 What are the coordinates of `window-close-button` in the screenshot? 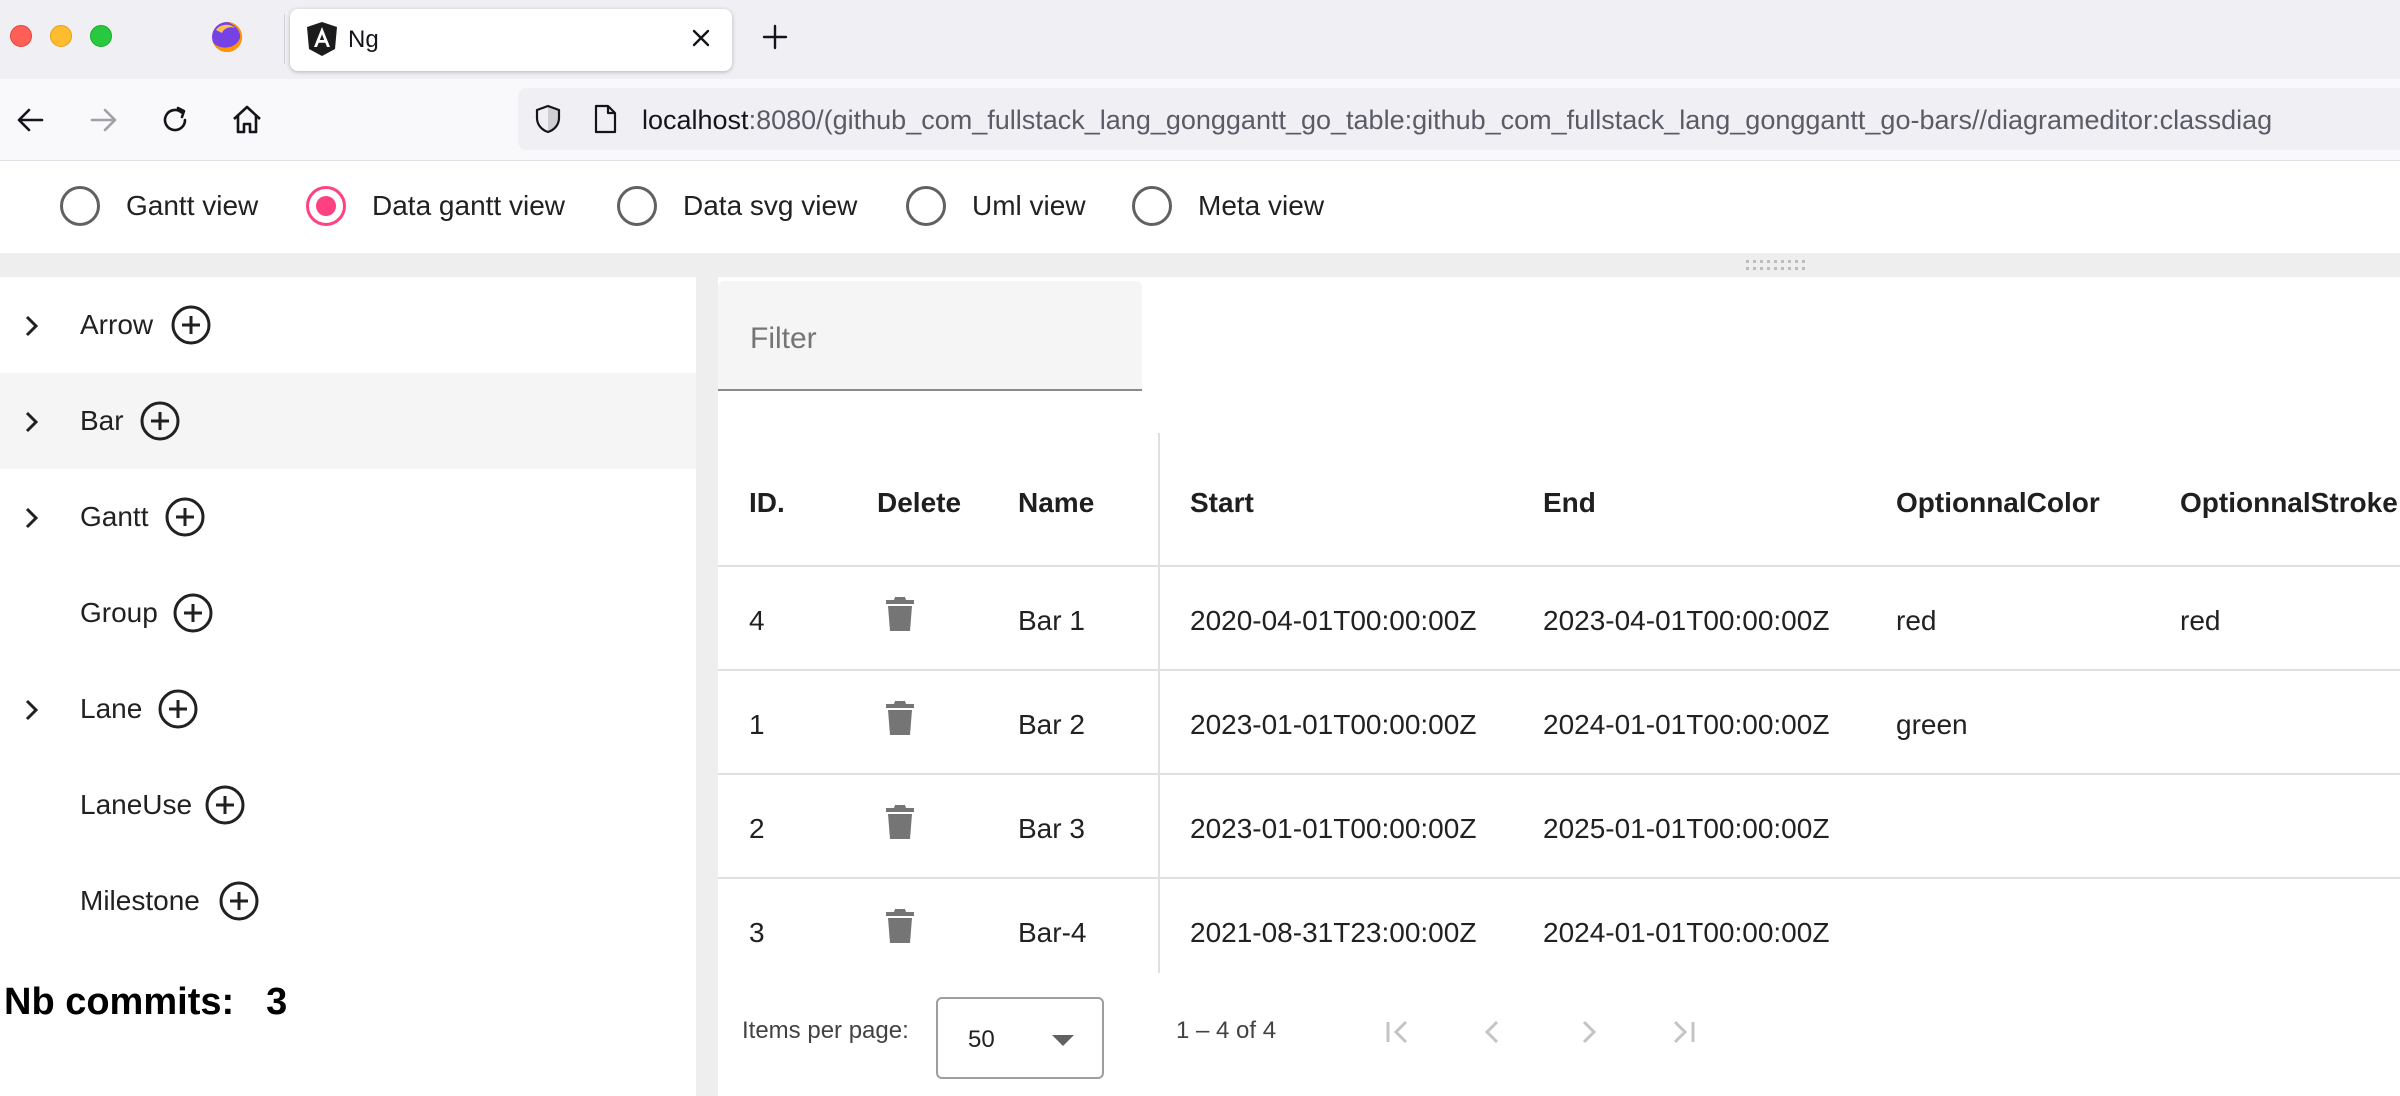 It's located at (21, 36).